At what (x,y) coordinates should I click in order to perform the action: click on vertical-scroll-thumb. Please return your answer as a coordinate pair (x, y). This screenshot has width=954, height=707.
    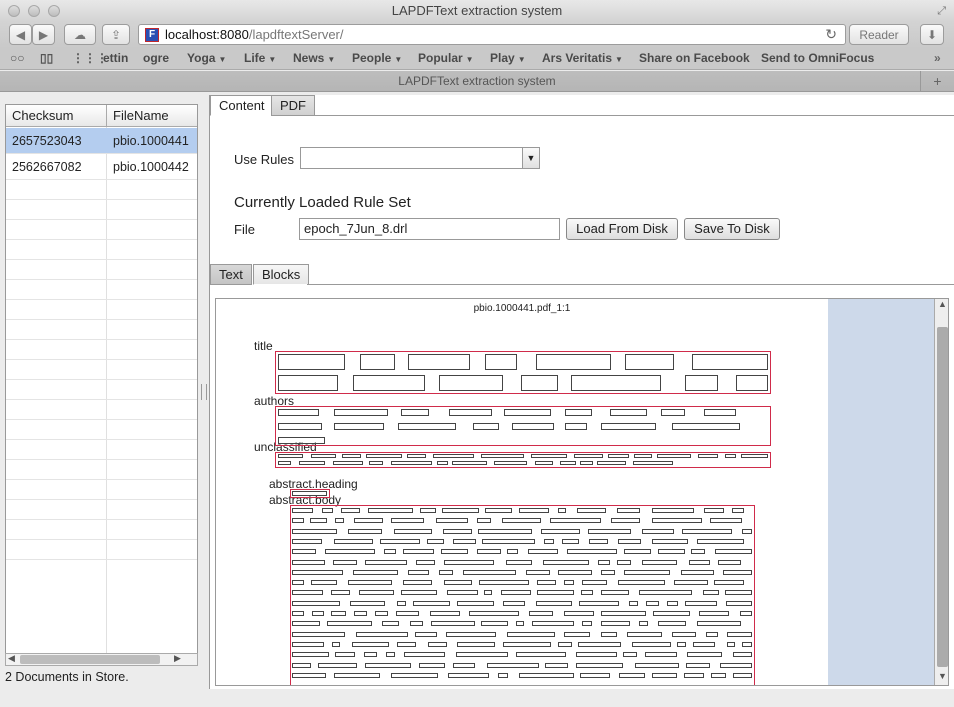
    Looking at the image, I should click on (942, 497).